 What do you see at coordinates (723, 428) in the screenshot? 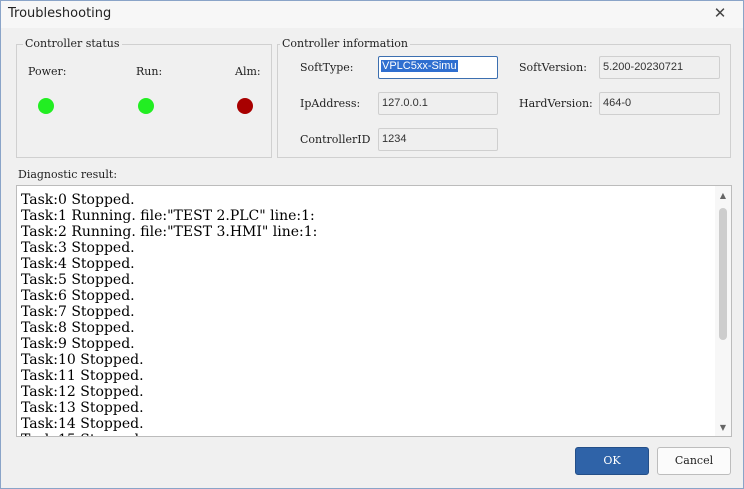
I see `scroll-down-icon: ▼` at bounding box center [723, 428].